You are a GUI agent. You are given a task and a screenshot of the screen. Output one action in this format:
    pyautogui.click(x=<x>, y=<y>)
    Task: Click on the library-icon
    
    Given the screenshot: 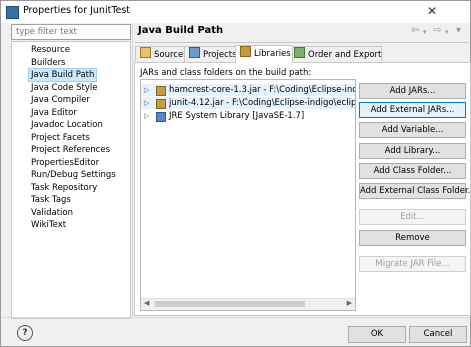 What is the action you would take?
    pyautogui.click(x=161, y=117)
    